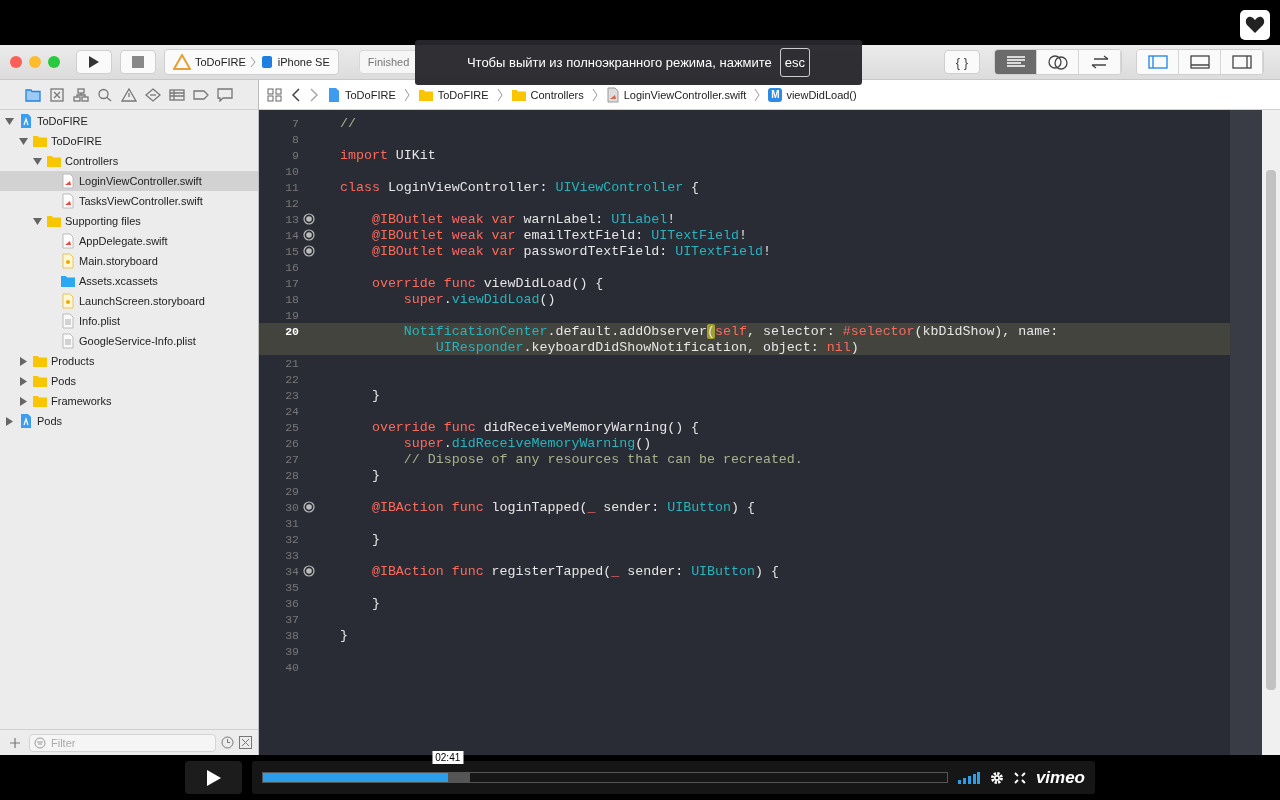 The width and height of the screenshot is (1280, 800). I want to click on play-icon, so click(94, 62).